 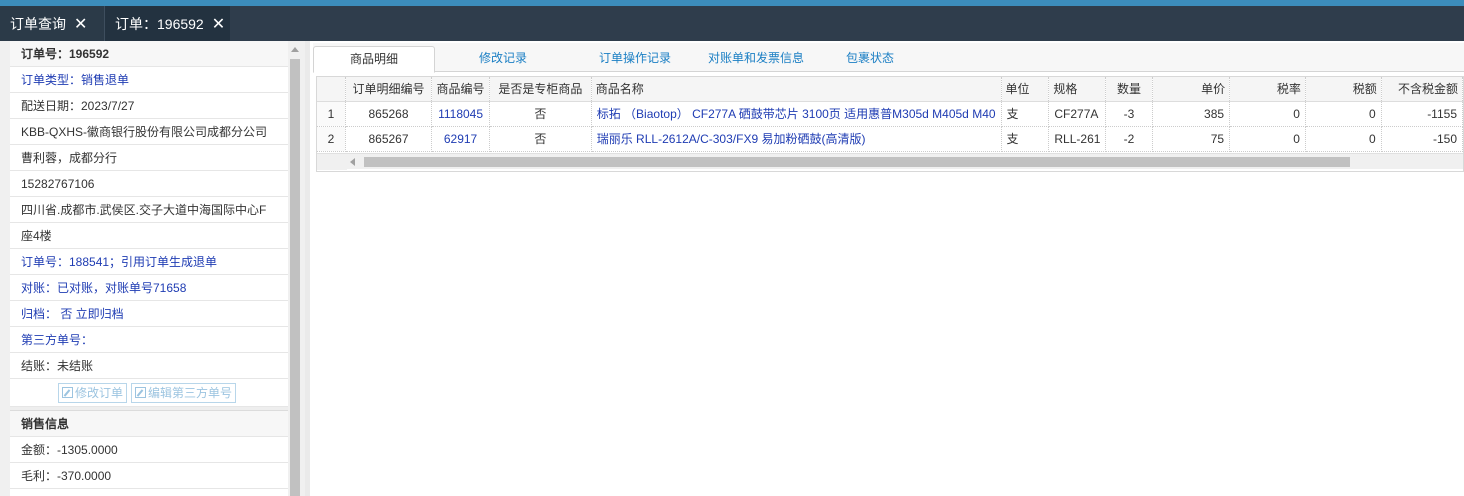 What do you see at coordinates (1025, 89) in the screenshot?
I see `col-header: 单位` at bounding box center [1025, 89].